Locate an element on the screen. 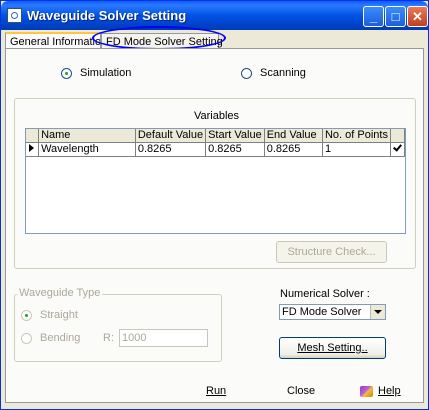 The height and width of the screenshot is (410, 429). r-label: R: is located at coordinates (108, 338).